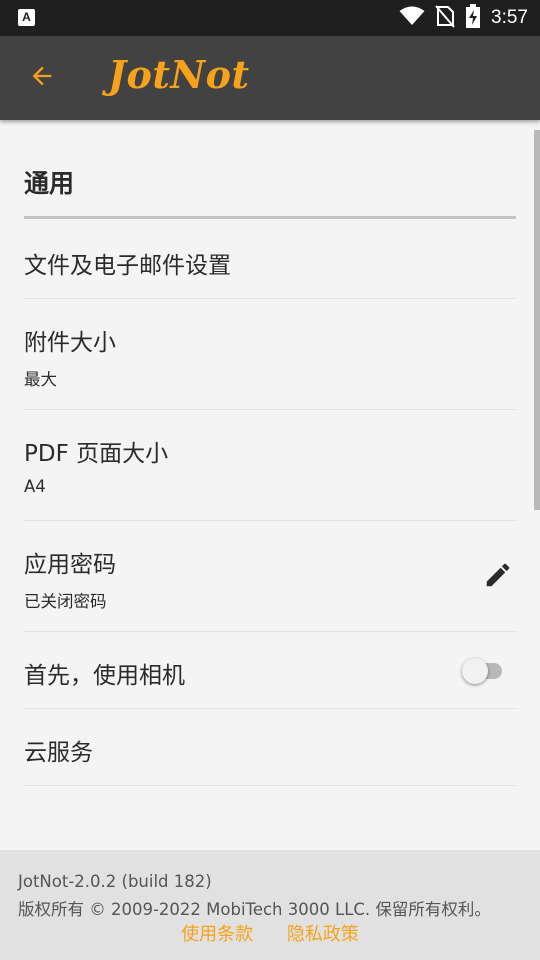 The image size is (540, 960). I want to click on footer-links: 使用条款 隐私政策, so click(270, 933).